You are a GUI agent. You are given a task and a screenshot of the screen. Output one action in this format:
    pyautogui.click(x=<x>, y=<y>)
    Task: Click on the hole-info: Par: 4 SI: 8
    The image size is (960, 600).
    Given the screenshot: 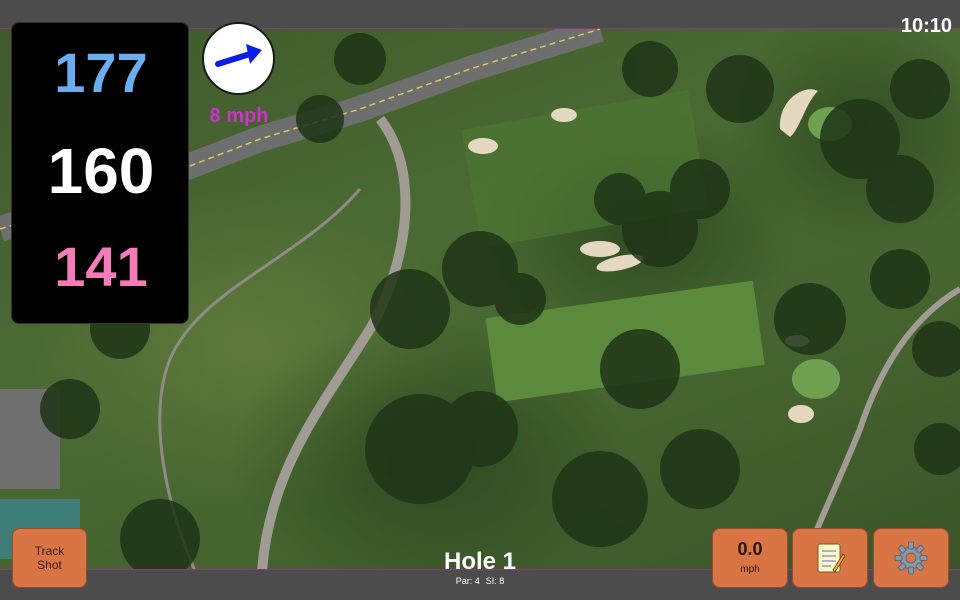 What is the action you would take?
    pyautogui.click(x=480, y=581)
    